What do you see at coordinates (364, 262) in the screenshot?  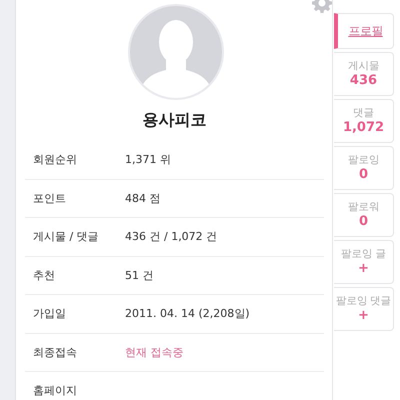 I see `profile-tab: 팔로잉 글 +` at bounding box center [364, 262].